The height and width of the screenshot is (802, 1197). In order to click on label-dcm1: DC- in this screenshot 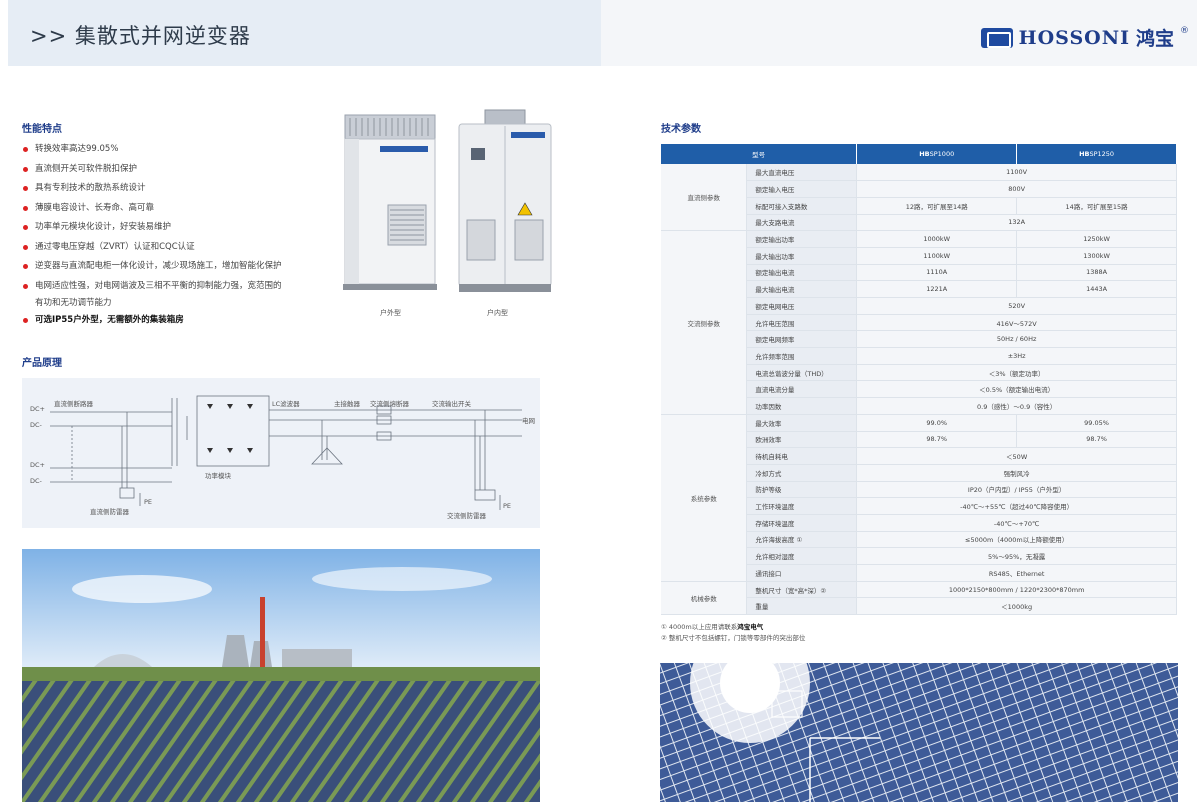, I will do `click(36, 425)`.